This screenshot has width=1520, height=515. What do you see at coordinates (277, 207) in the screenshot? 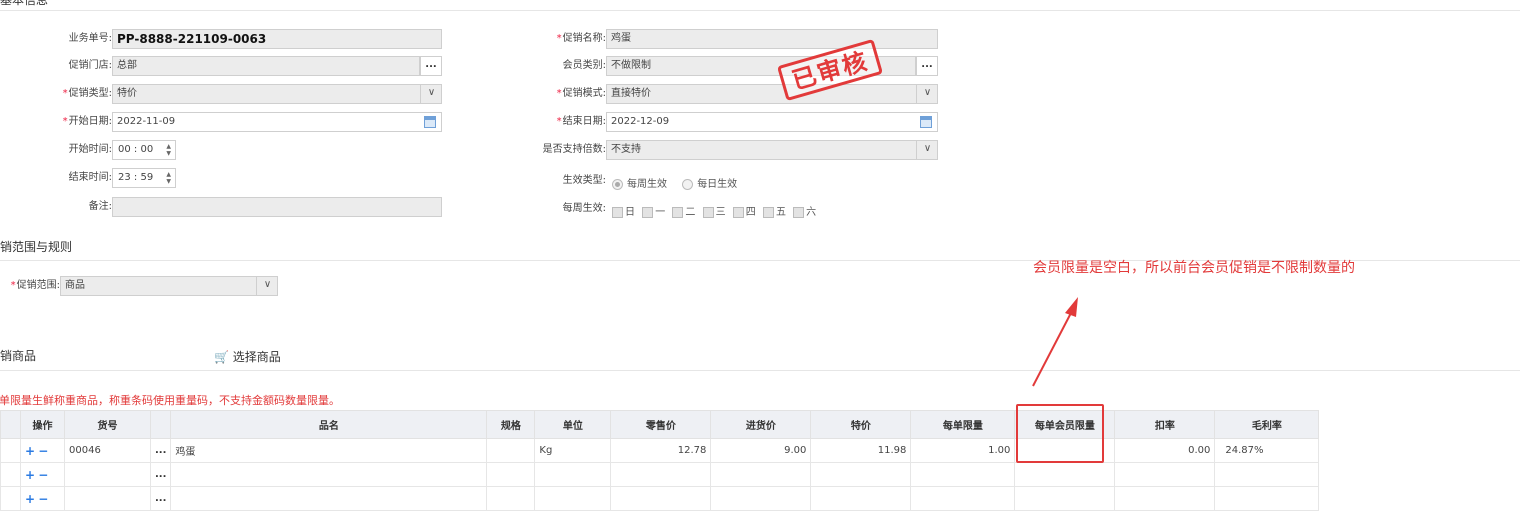
I see `remark-field` at bounding box center [277, 207].